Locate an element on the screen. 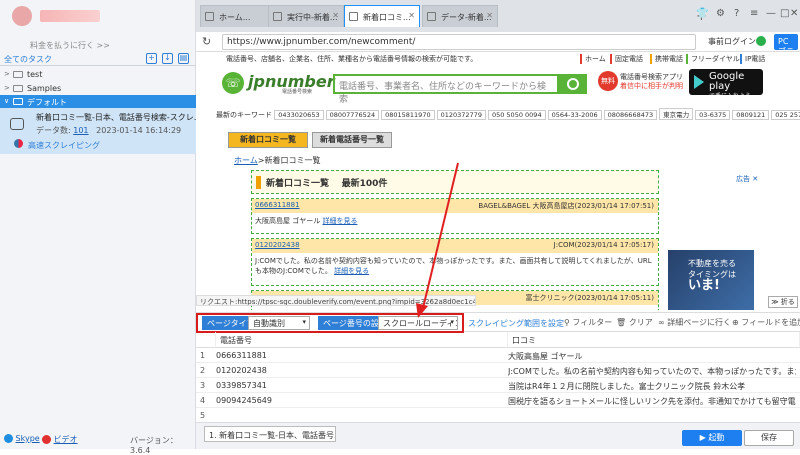 This screenshot has width=800, height=455. tab-data: データ-新着... ✕ is located at coordinates (460, 16).